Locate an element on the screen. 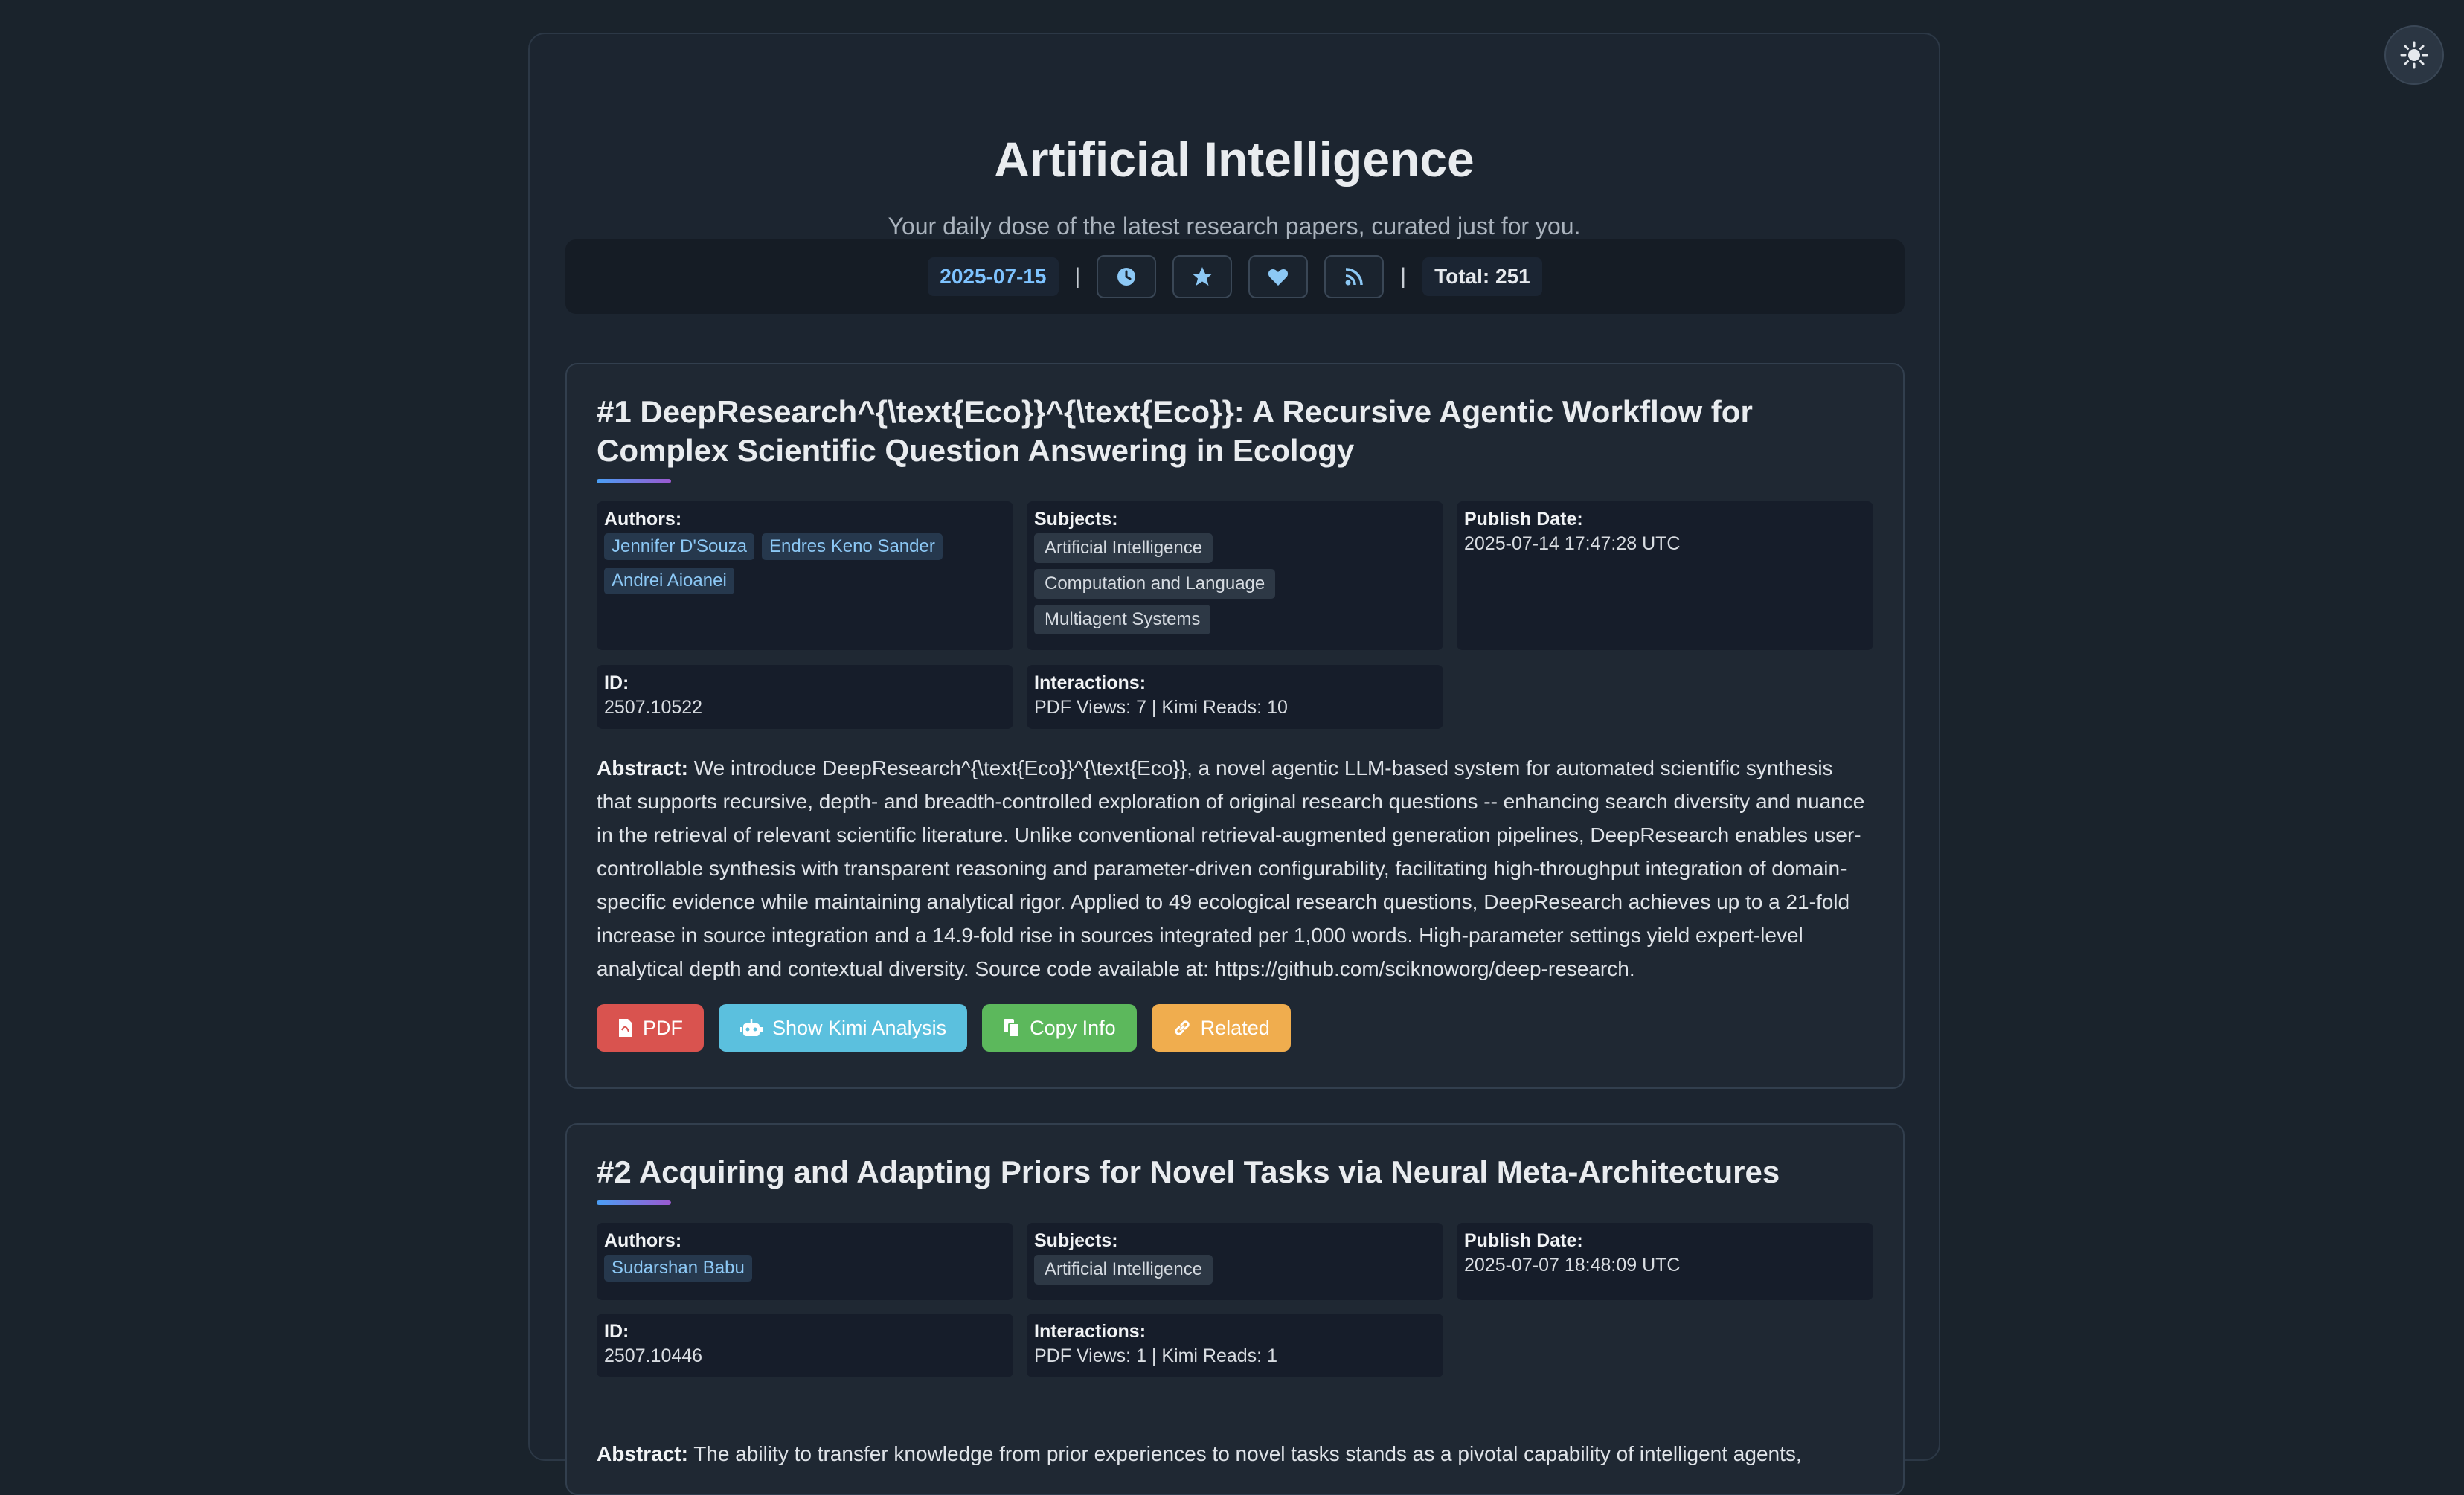 The image size is (2464, 1495). authors-box: Authors: Sudarshan Babu is located at coordinates (805, 1261).